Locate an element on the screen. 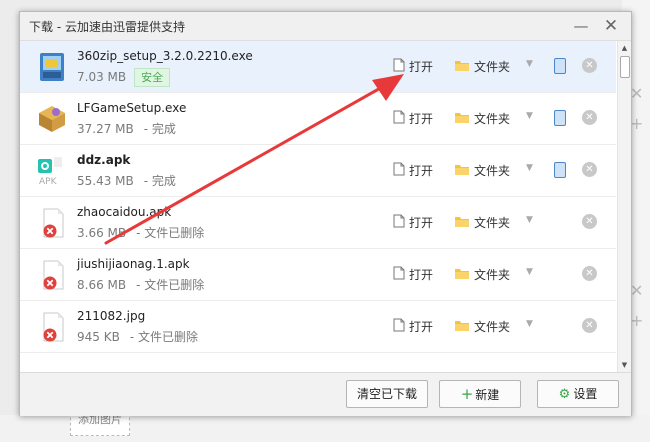  background-close-icon: ✕ is located at coordinates (637, 290).